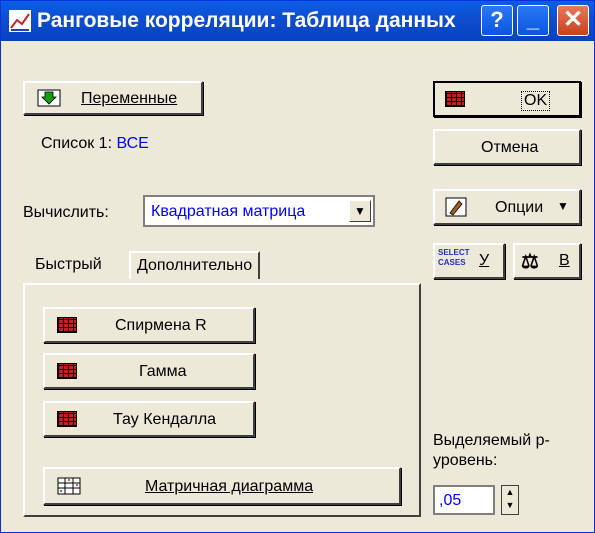  Describe the element at coordinates (161, 325) in the screenshot. I see `spearman-label: Спирмена R` at that location.